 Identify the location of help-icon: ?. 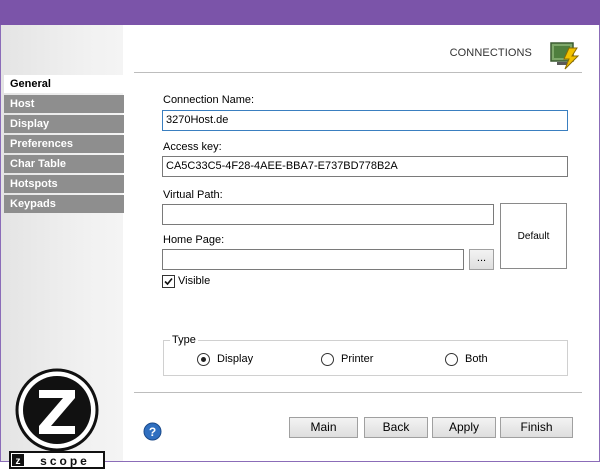
(152, 431).